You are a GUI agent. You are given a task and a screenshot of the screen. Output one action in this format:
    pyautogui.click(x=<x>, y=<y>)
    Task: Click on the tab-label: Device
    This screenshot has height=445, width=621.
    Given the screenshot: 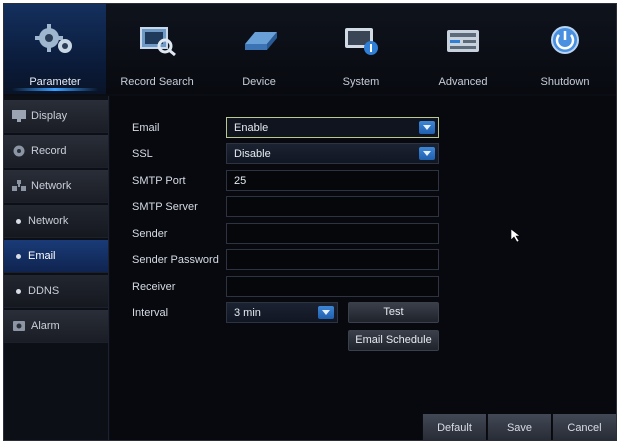 What is the action you would take?
    pyautogui.click(x=259, y=82)
    